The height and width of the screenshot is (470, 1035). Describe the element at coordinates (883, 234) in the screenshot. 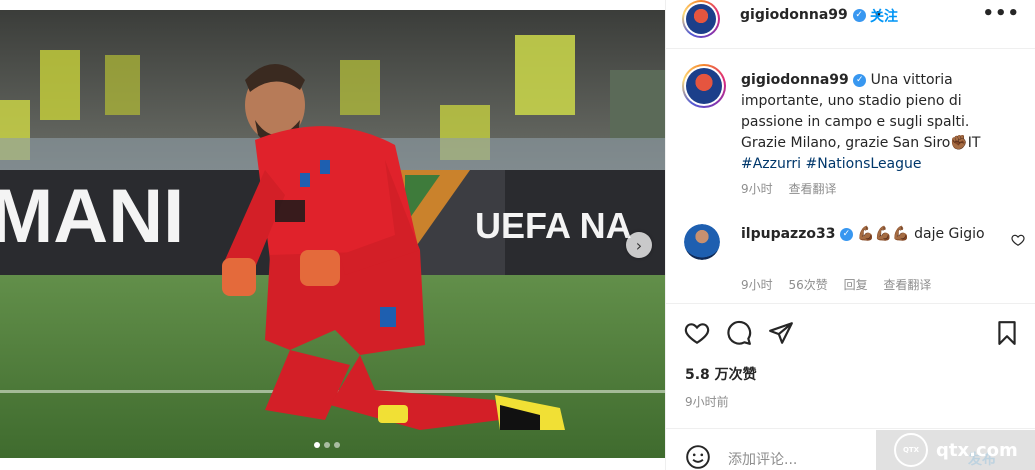

I see `comment-emojis: 💪🏾💪🏾💪🏾` at that location.